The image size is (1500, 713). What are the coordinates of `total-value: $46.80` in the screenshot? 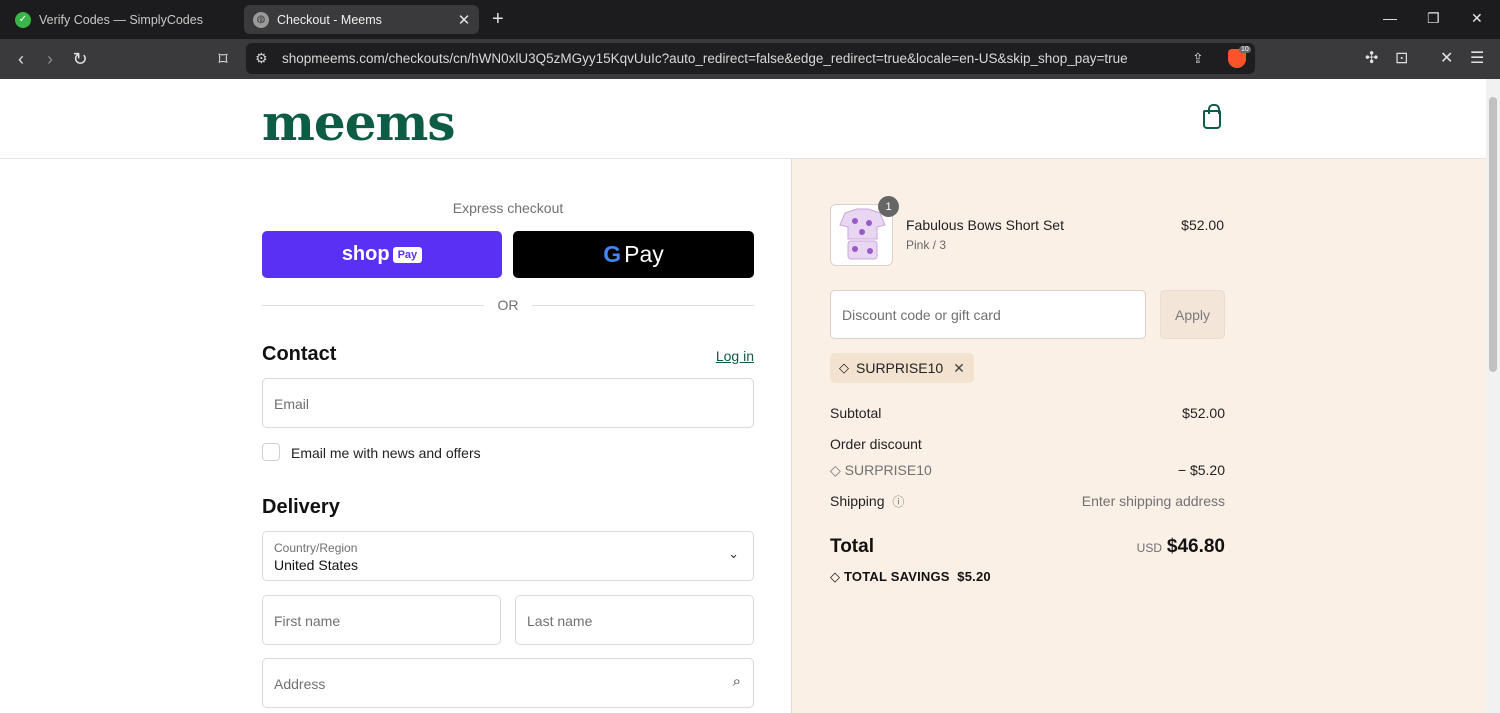 It's located at (1195, 546).